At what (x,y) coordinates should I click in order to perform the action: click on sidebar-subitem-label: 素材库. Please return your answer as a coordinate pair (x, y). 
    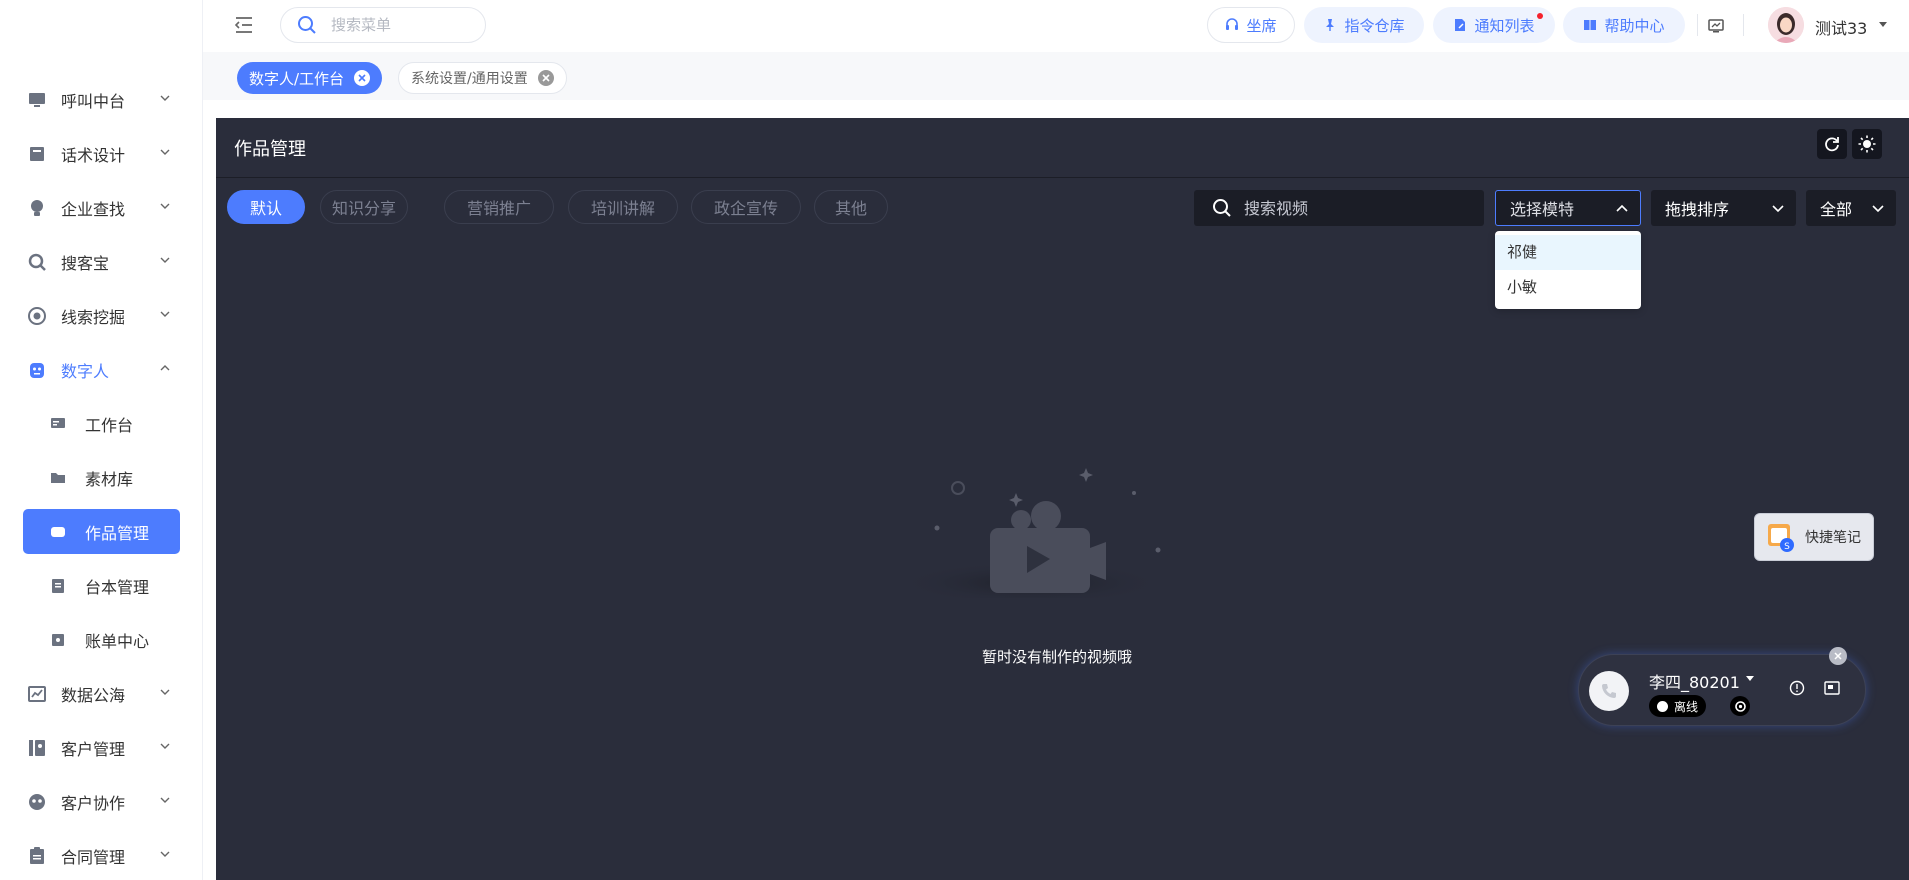
    Looking at the image, I should click on (109, 479).